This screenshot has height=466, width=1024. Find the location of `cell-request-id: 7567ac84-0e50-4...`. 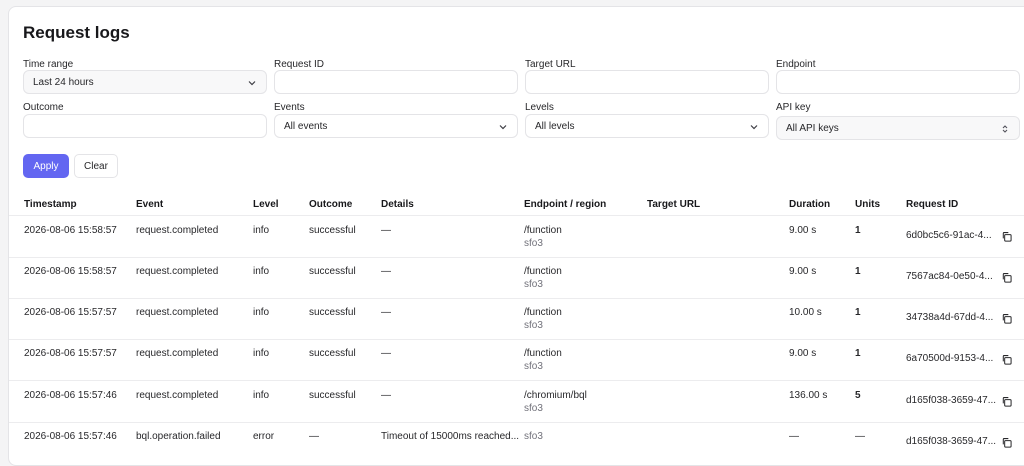

cell-request-id: 7567ac84-0e50-4... is located at coordinates (949, 276).